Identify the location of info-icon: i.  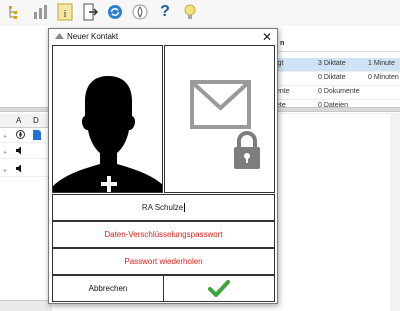
(65, 12).